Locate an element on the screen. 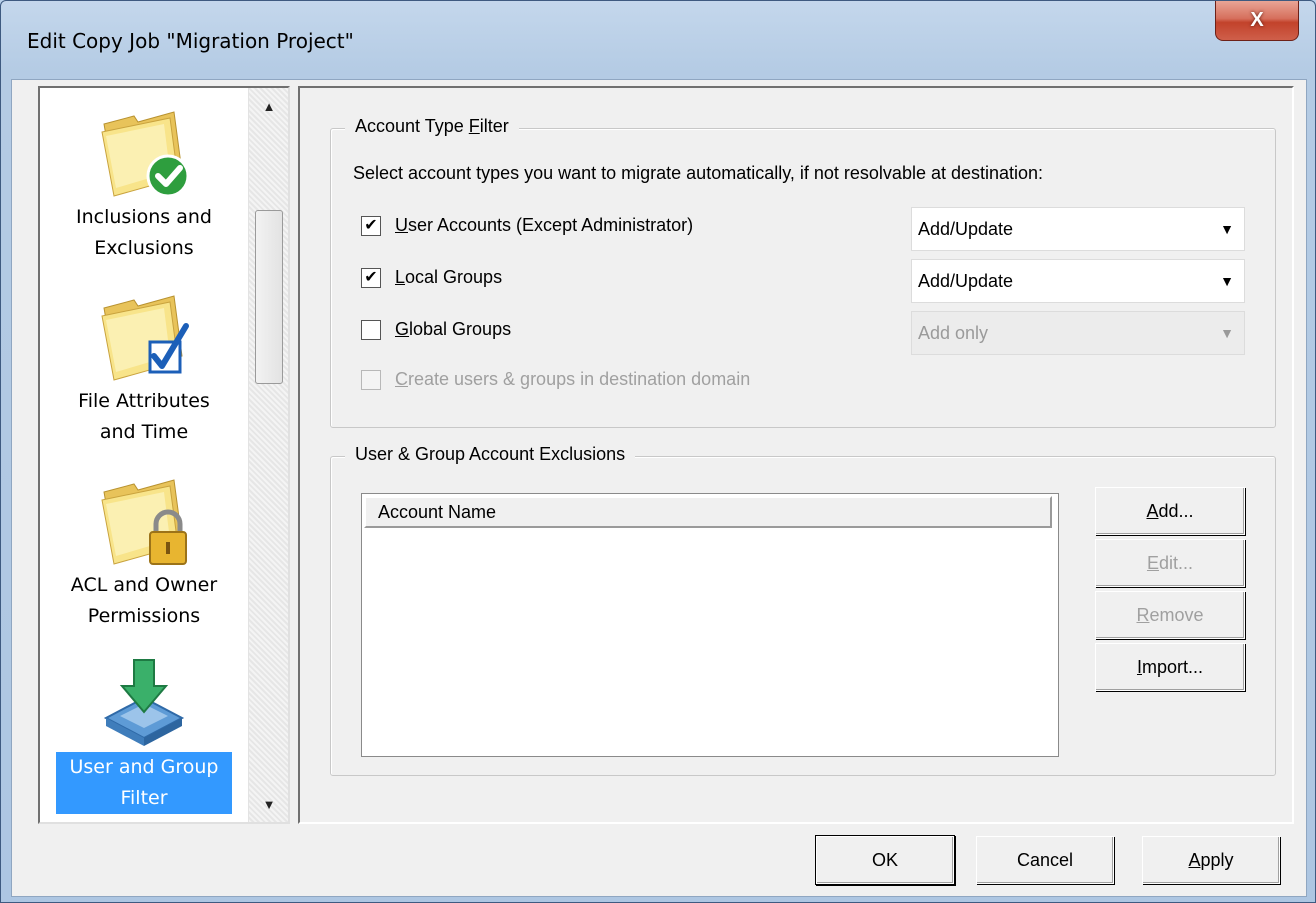 The image size is (1316, 903). scroll-up-icon: ▲ is located at coordinates (269, 106).